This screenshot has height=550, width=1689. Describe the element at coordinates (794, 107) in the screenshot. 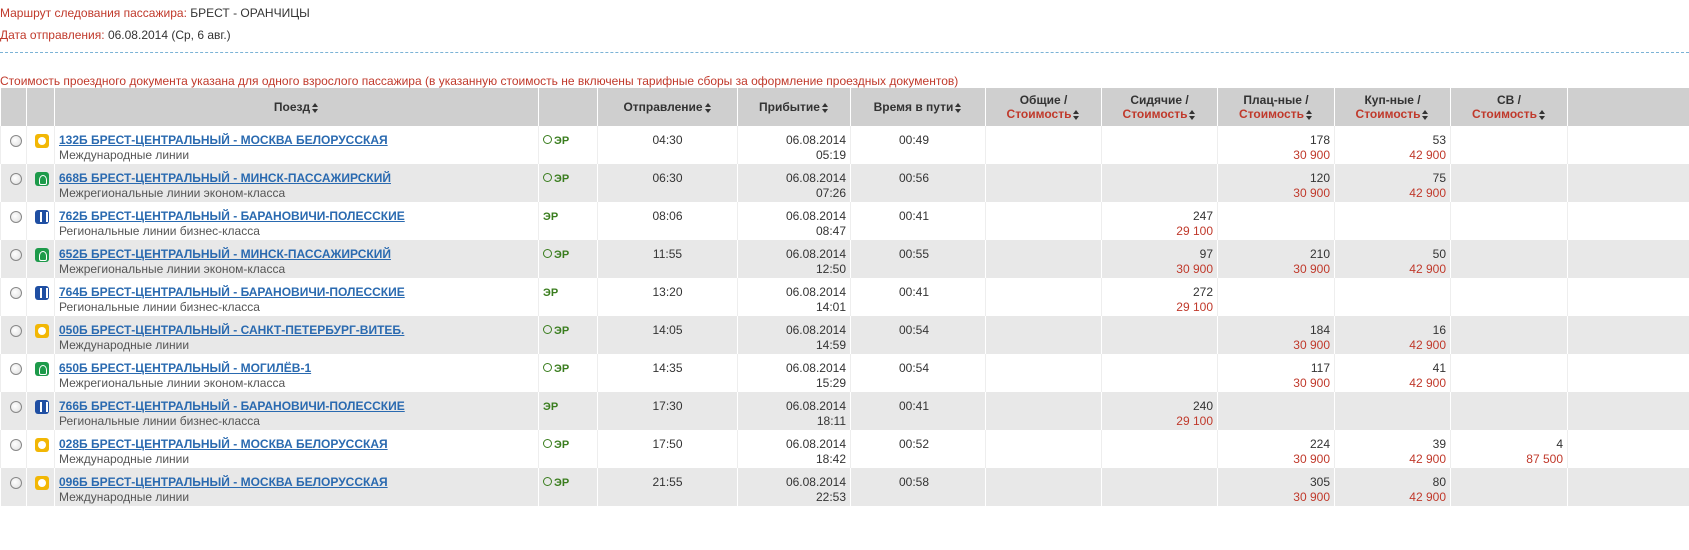

I see `header-arrival: Прибытие` at that location.